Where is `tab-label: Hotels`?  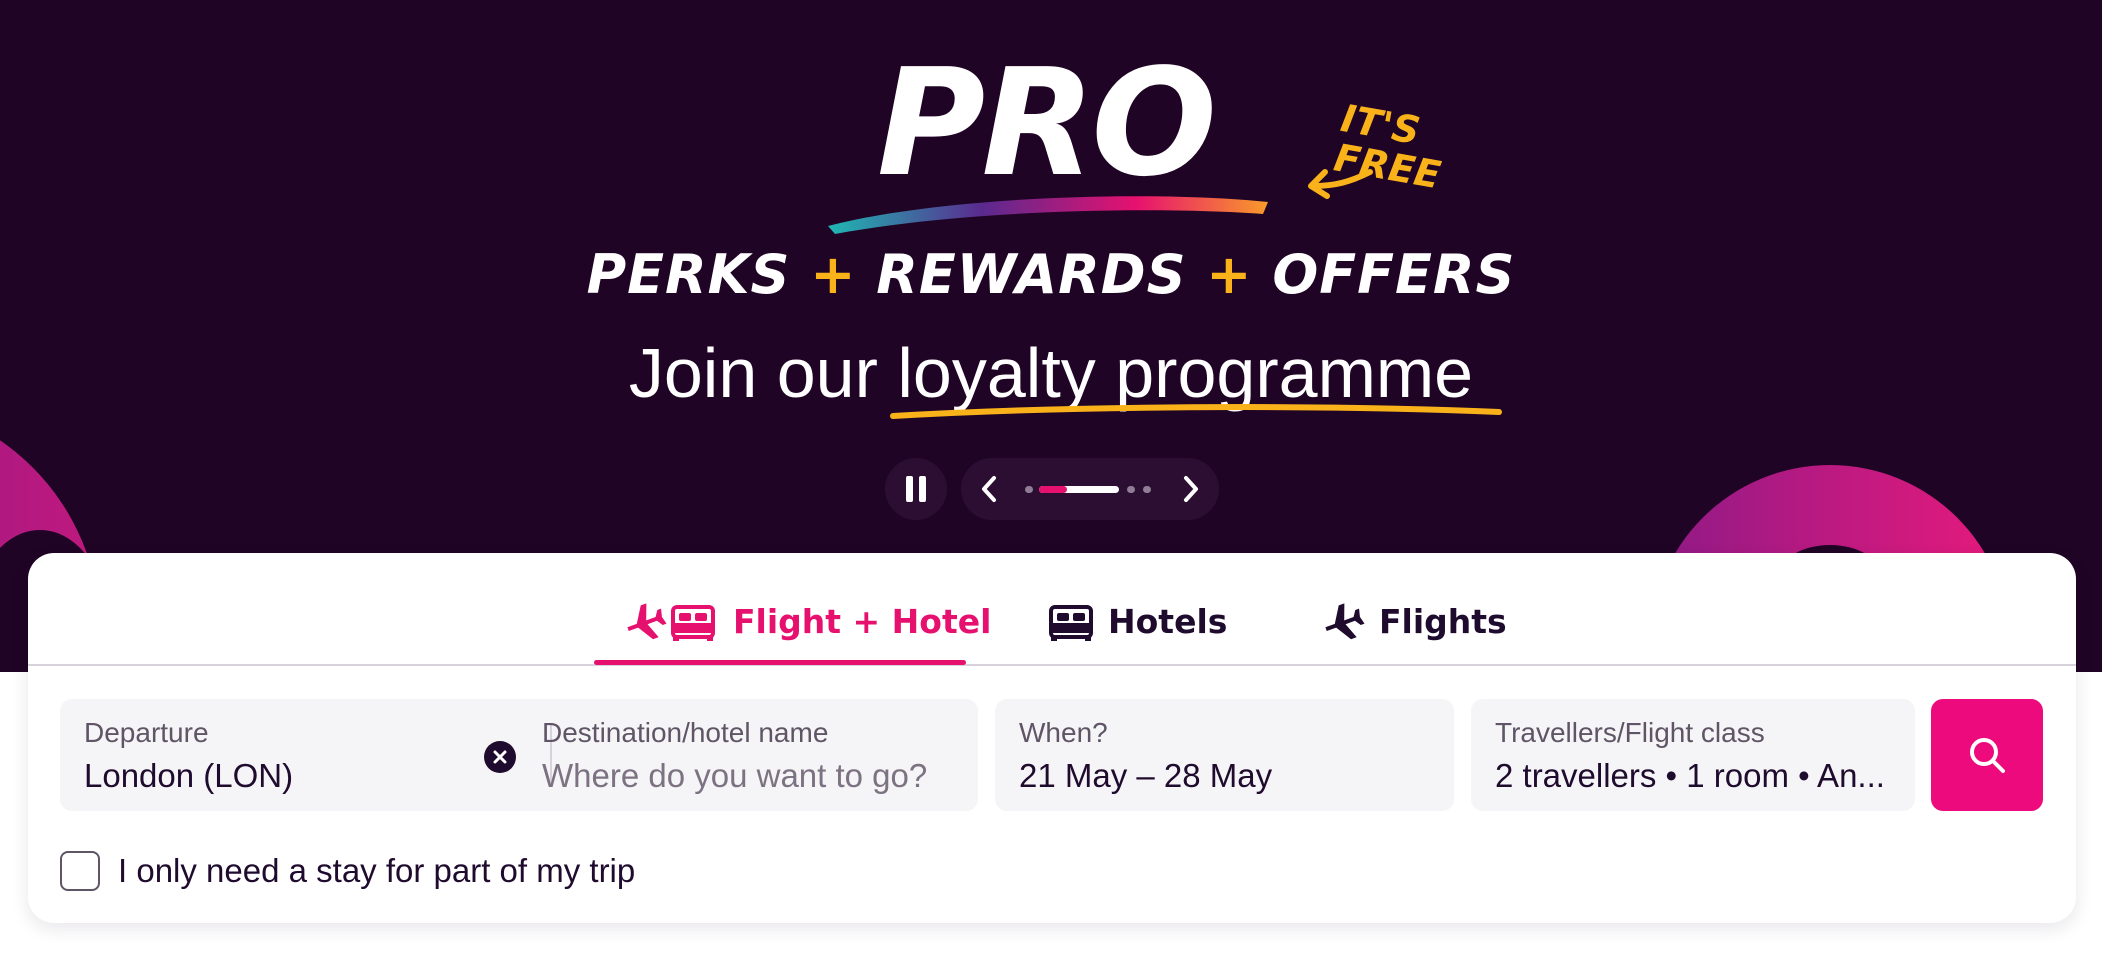 tab-label: Hotels is located at coordinates (1168, 621).